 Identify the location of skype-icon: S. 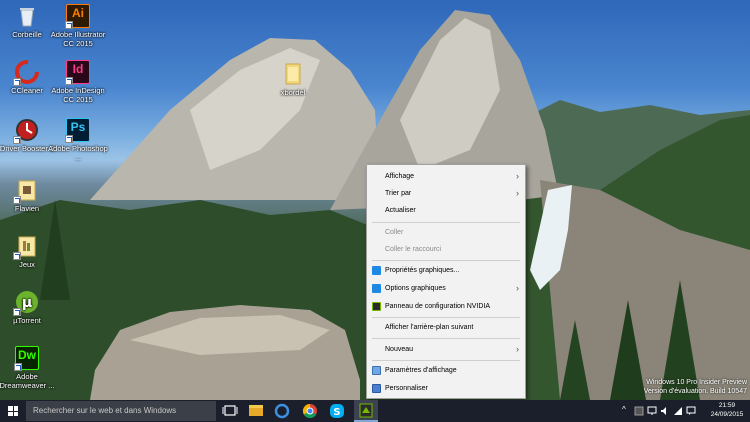
(337, 411).